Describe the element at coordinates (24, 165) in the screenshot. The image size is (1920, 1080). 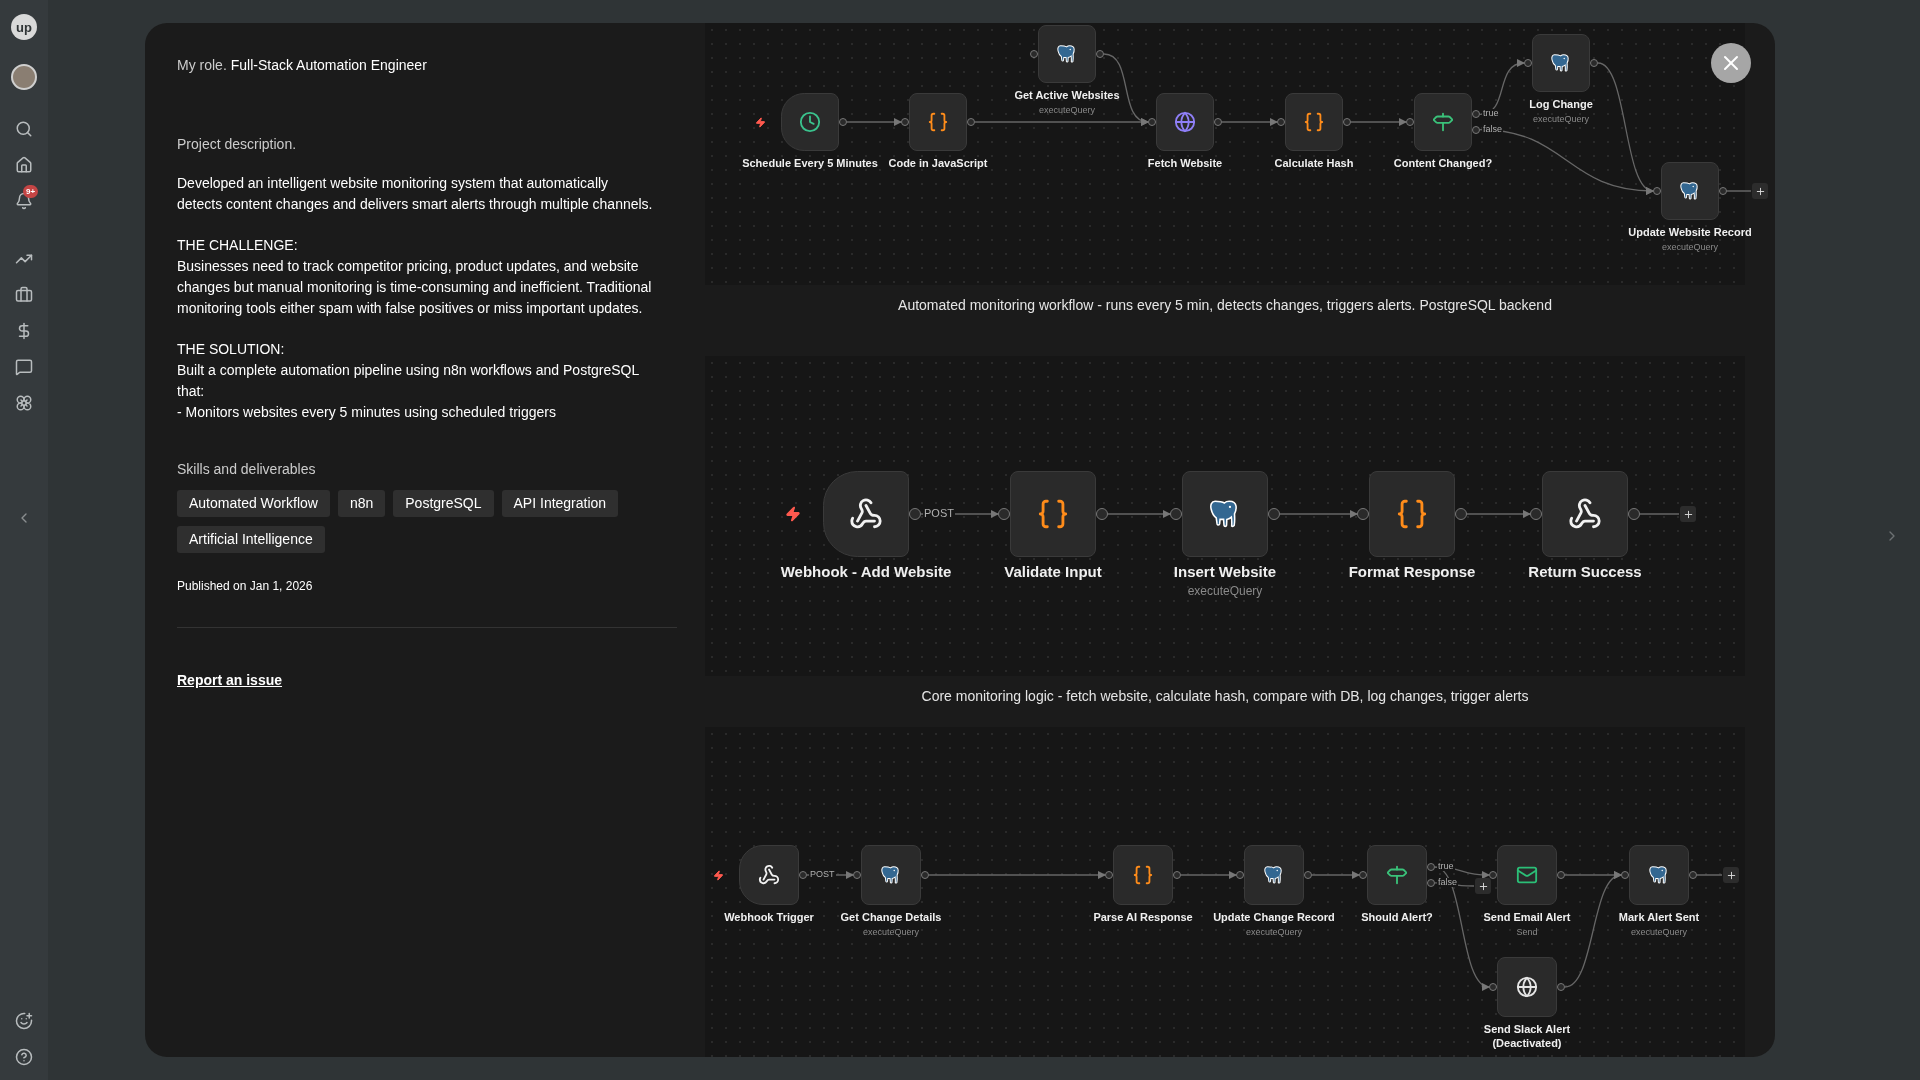
I see `home-icon` at that location.